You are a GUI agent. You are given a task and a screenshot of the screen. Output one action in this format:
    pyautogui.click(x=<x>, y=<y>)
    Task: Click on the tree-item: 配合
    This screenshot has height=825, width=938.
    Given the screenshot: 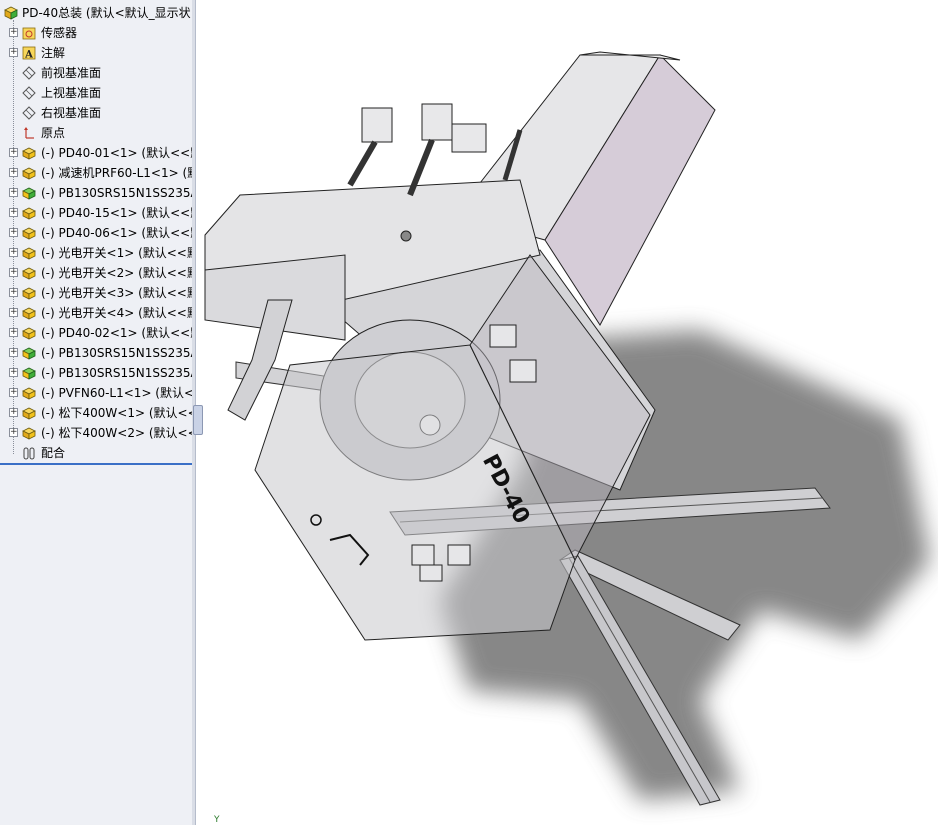 What is the action you would take?
    pyautogui.click(x=96, y=453)
    